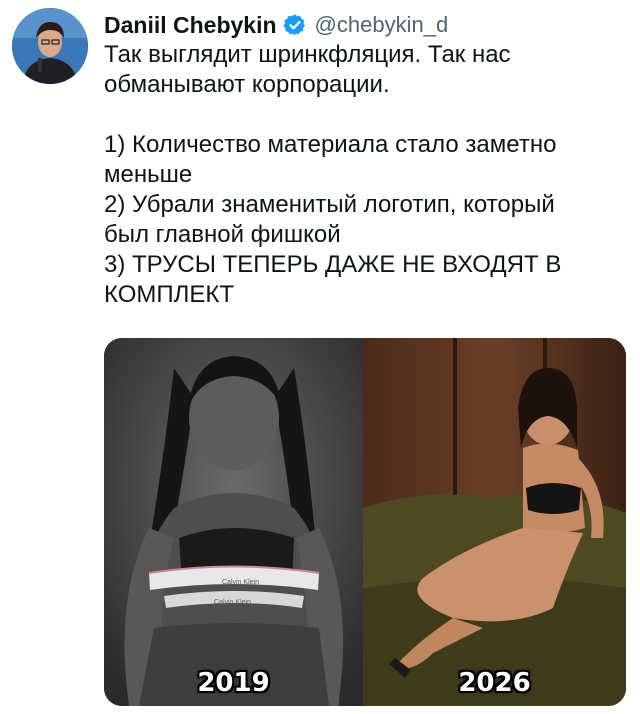 The height and width of the screenshot is (714, 640). Describe the element at coordinates (232, 602) in the screenshot. I see `waistband-logo-2: Calvin Klein` at that location.